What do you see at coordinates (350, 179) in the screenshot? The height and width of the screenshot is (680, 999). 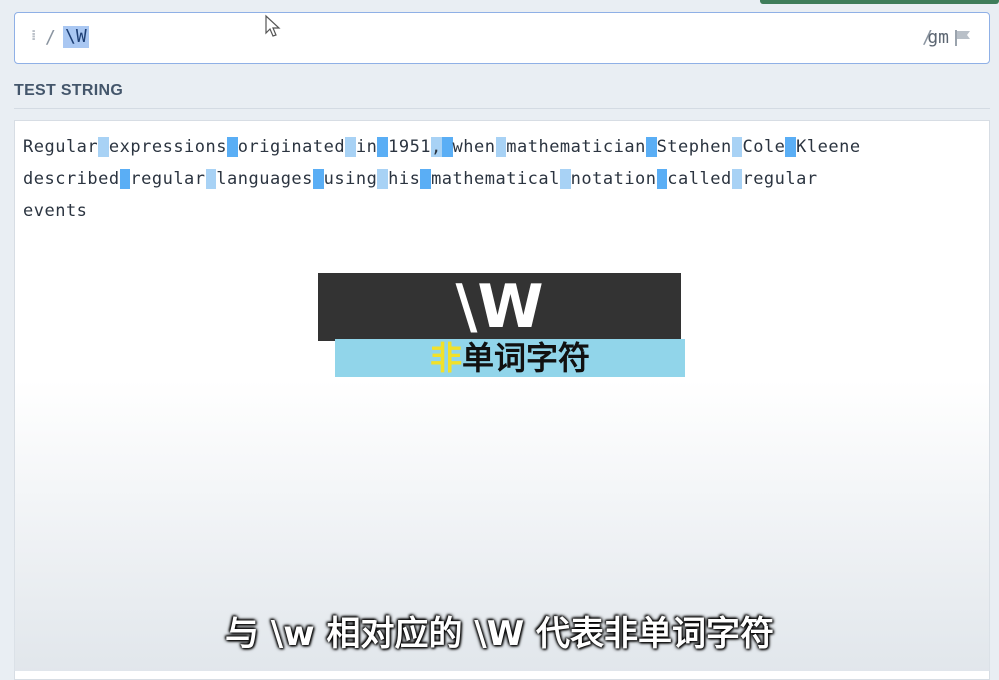 I see `word-token: using` at bounding box center [350, 179].